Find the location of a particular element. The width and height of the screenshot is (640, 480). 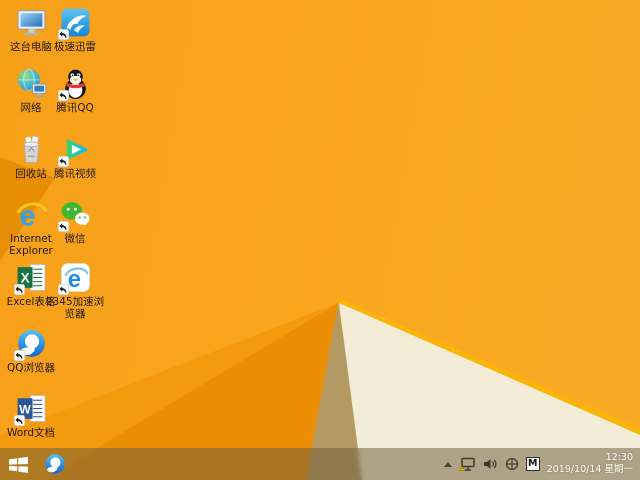

system-tray: M 12:30 2019/10/14 星期一 is located at coordinates (541, 464).